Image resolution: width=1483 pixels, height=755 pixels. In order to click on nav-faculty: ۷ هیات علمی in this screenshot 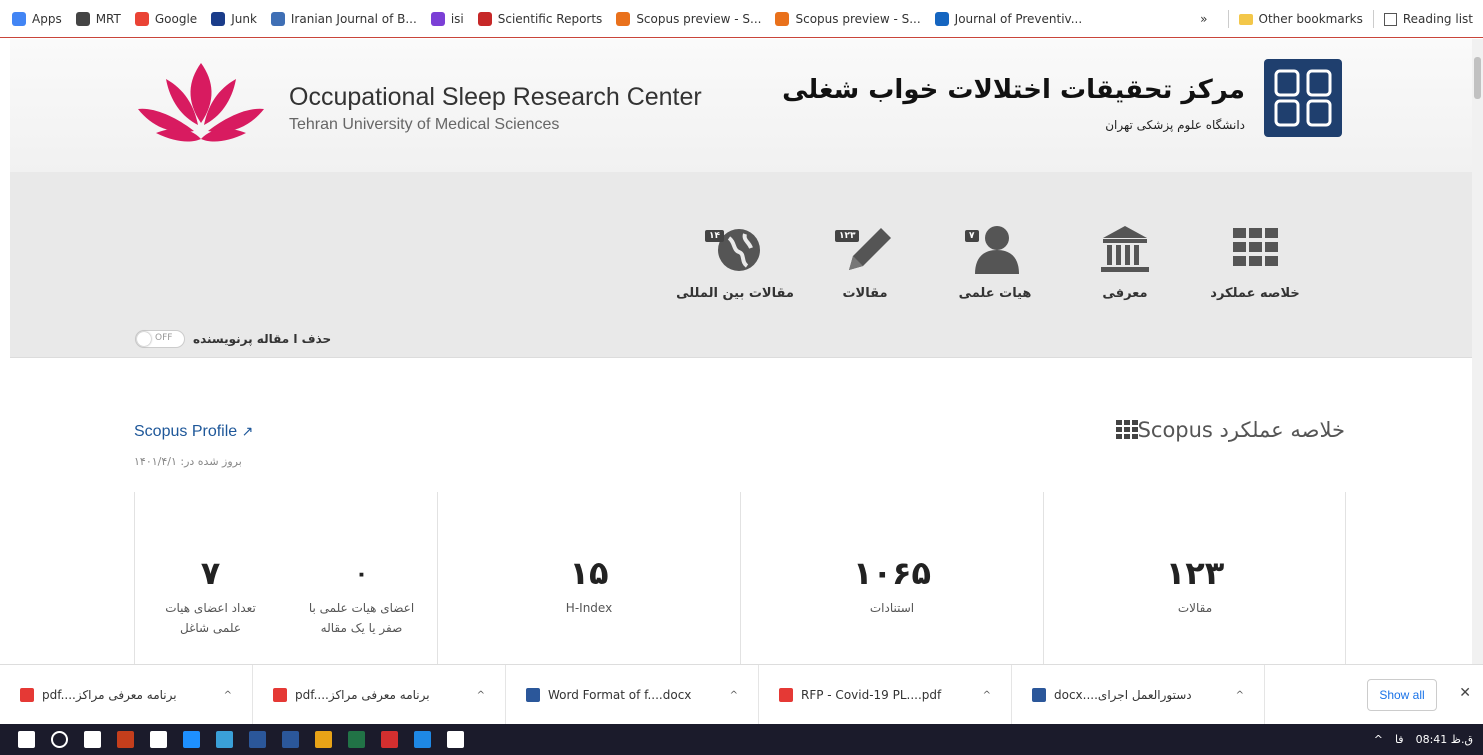, I will do `click(995, 261)`.